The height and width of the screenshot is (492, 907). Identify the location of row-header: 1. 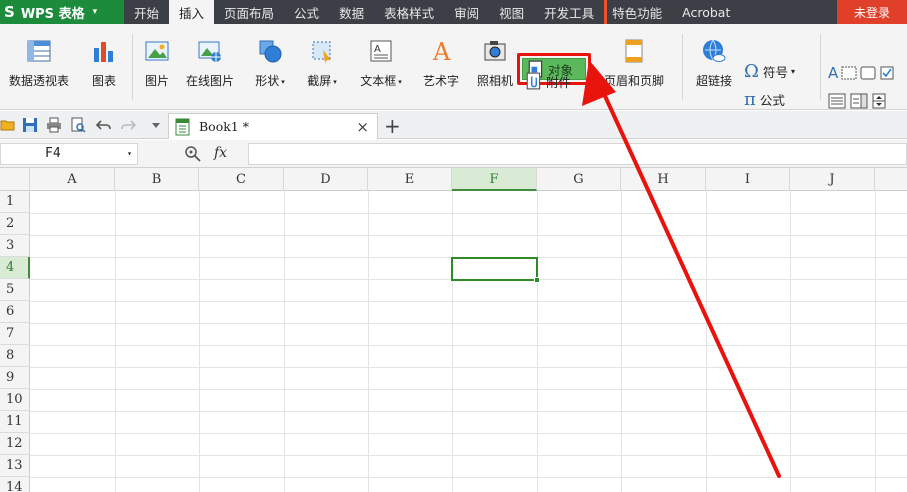
(15, 202).